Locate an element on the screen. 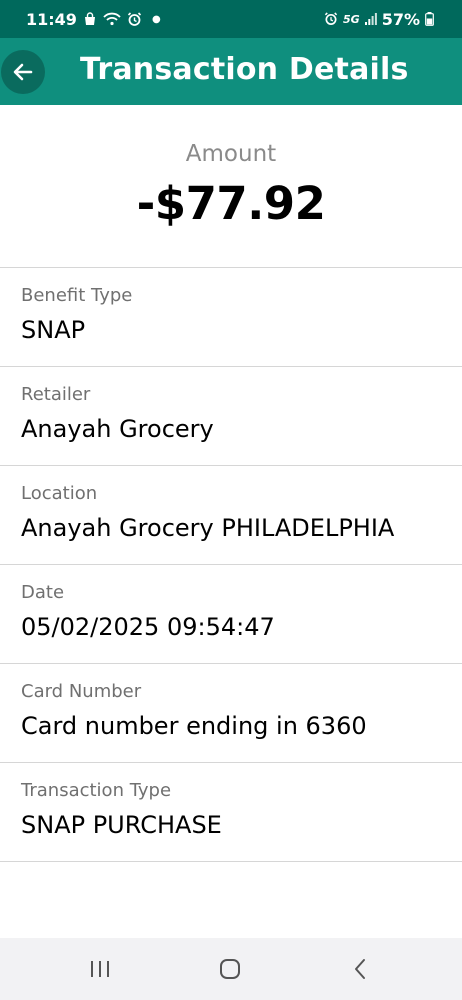 The width and height of the screenshot is (462, 1000). detail-label: Date is located at coordinates (43, 592).